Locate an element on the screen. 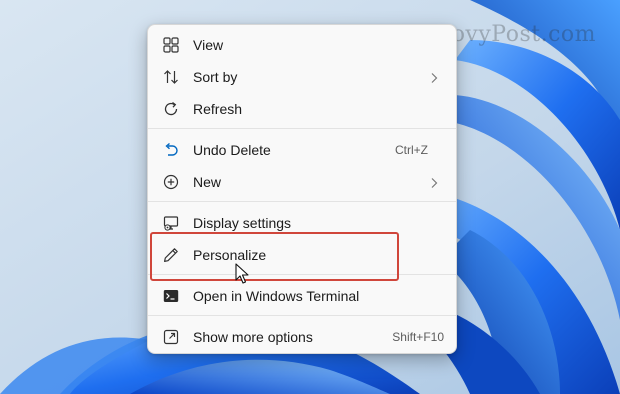 This screenshot has height=394, width=620. menu-item-label: Open in Windows Terminal is located at coordinates (276, 296).